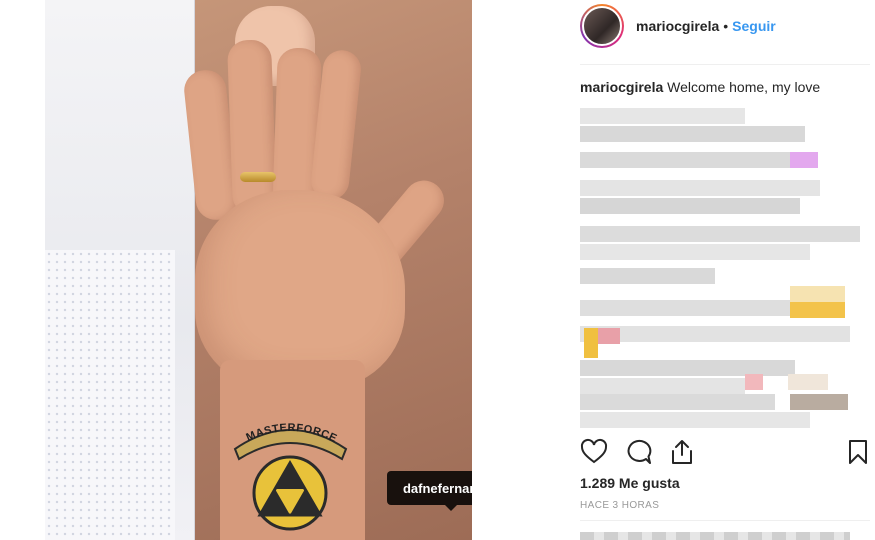 This screenshot has width=875, height=540. What do you see at coordinates (715, 536) in the screenshot?
I see `pixelated-comment-input` at bounding box center [715, 536].